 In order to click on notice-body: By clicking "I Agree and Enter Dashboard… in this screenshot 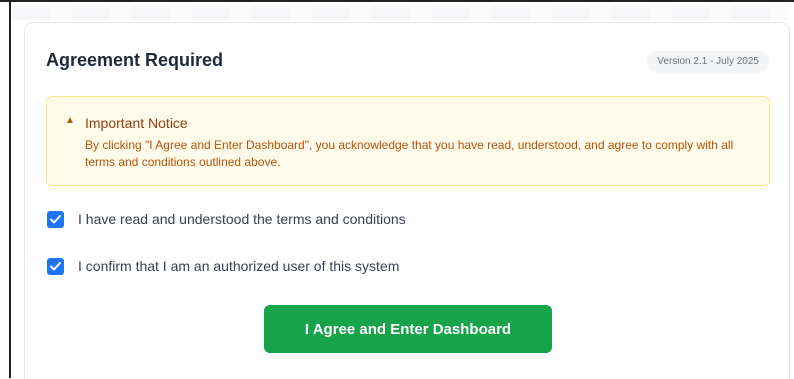, I will do `click(409, 153)`.